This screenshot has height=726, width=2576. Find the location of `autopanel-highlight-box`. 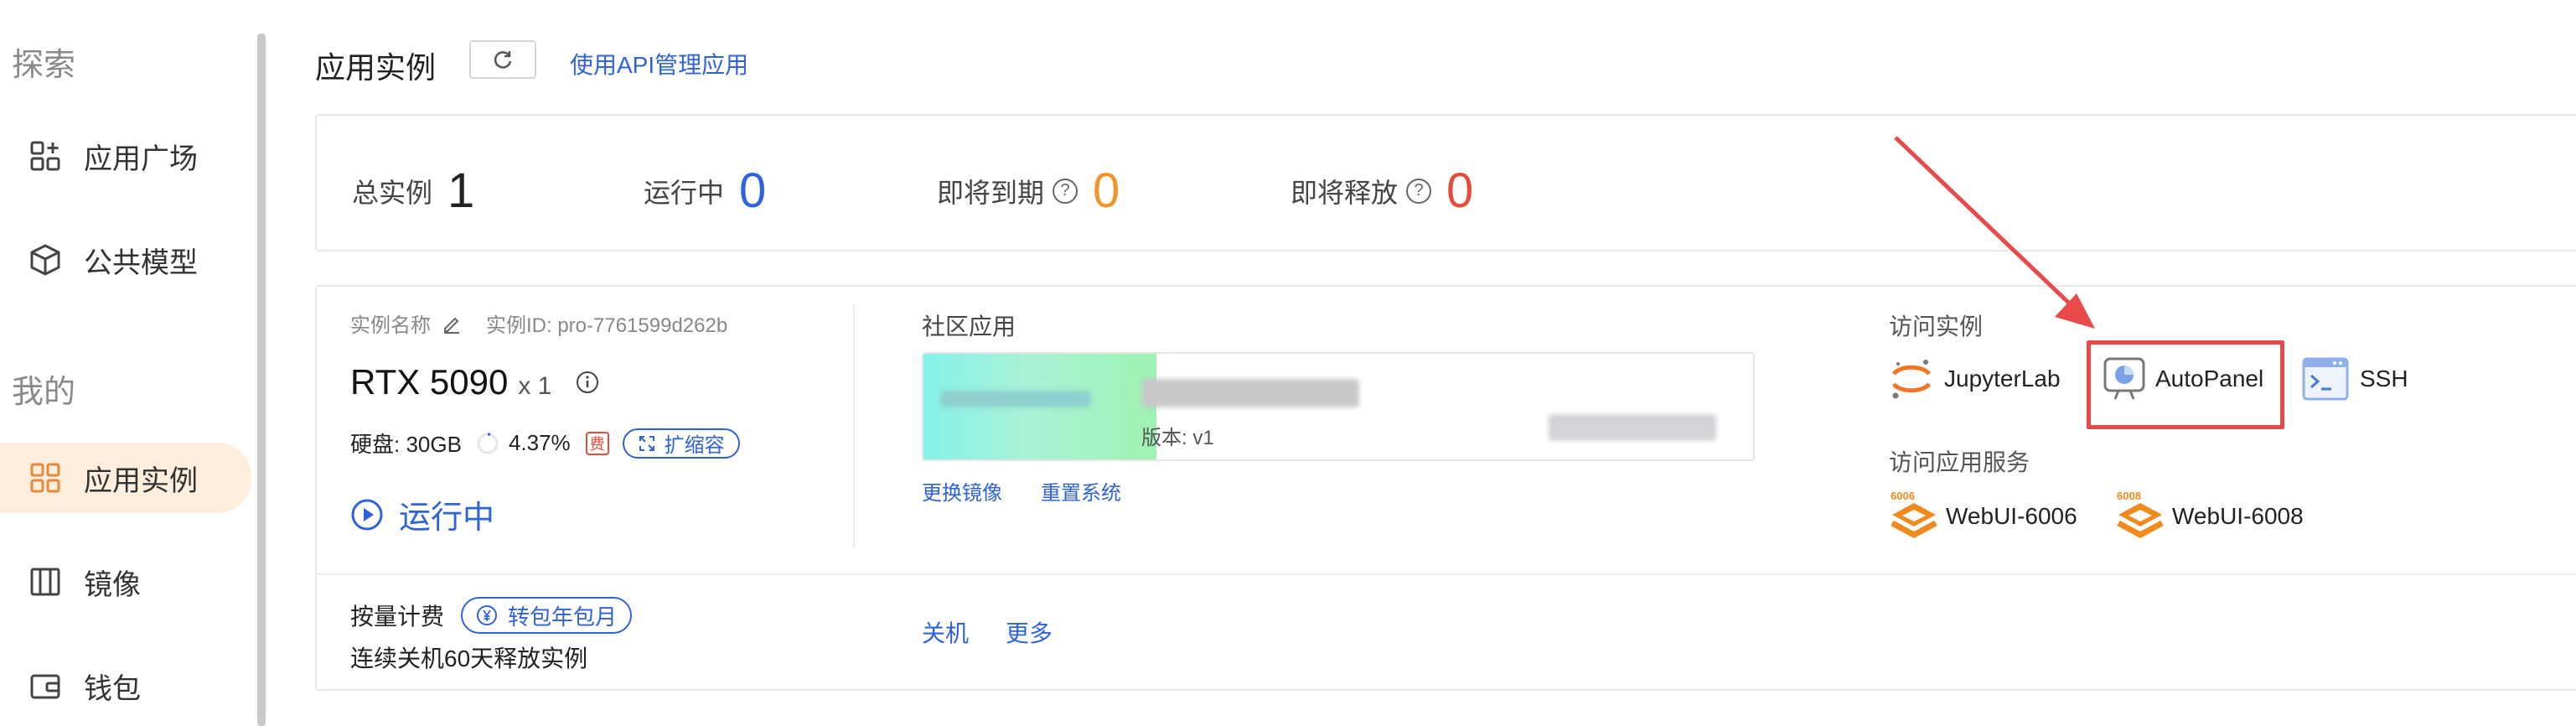

autopanel-highlight-box is located at coordinates (2185, 384).